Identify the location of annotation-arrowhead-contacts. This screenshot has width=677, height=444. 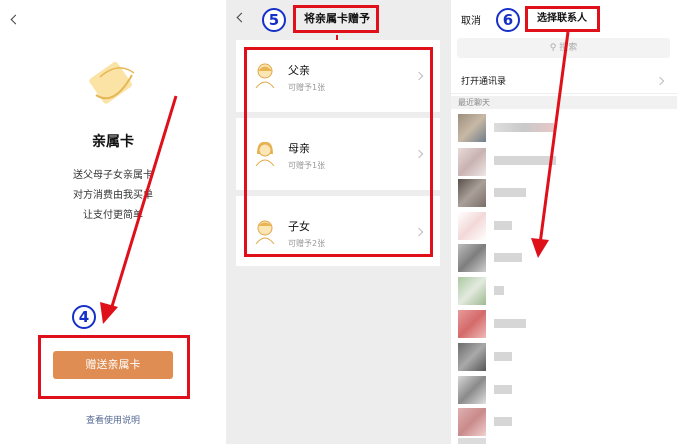
(540, 248).